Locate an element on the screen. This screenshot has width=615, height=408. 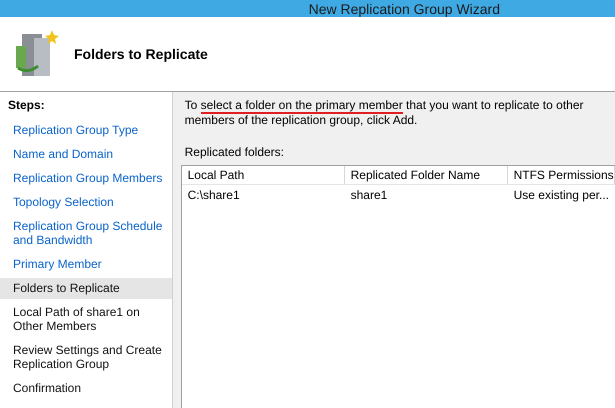
step-item: Replication Group Type is located at coordinates (86, 130).